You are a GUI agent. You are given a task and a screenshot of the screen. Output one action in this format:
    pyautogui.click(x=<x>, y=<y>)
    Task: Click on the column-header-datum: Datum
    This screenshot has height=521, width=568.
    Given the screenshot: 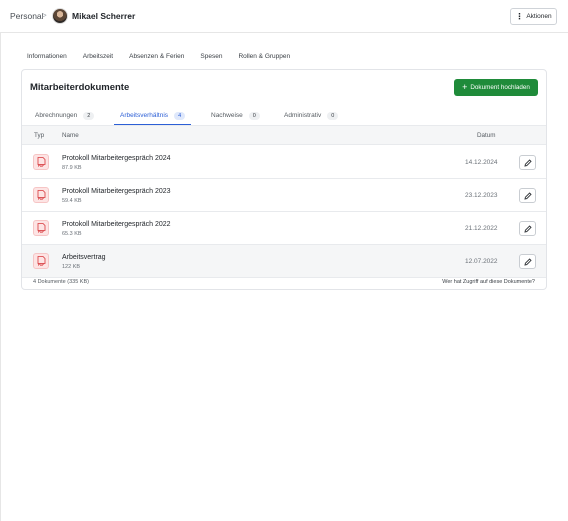 What is the action you would take?
    pyautogui.click(x=486, y=135)
    